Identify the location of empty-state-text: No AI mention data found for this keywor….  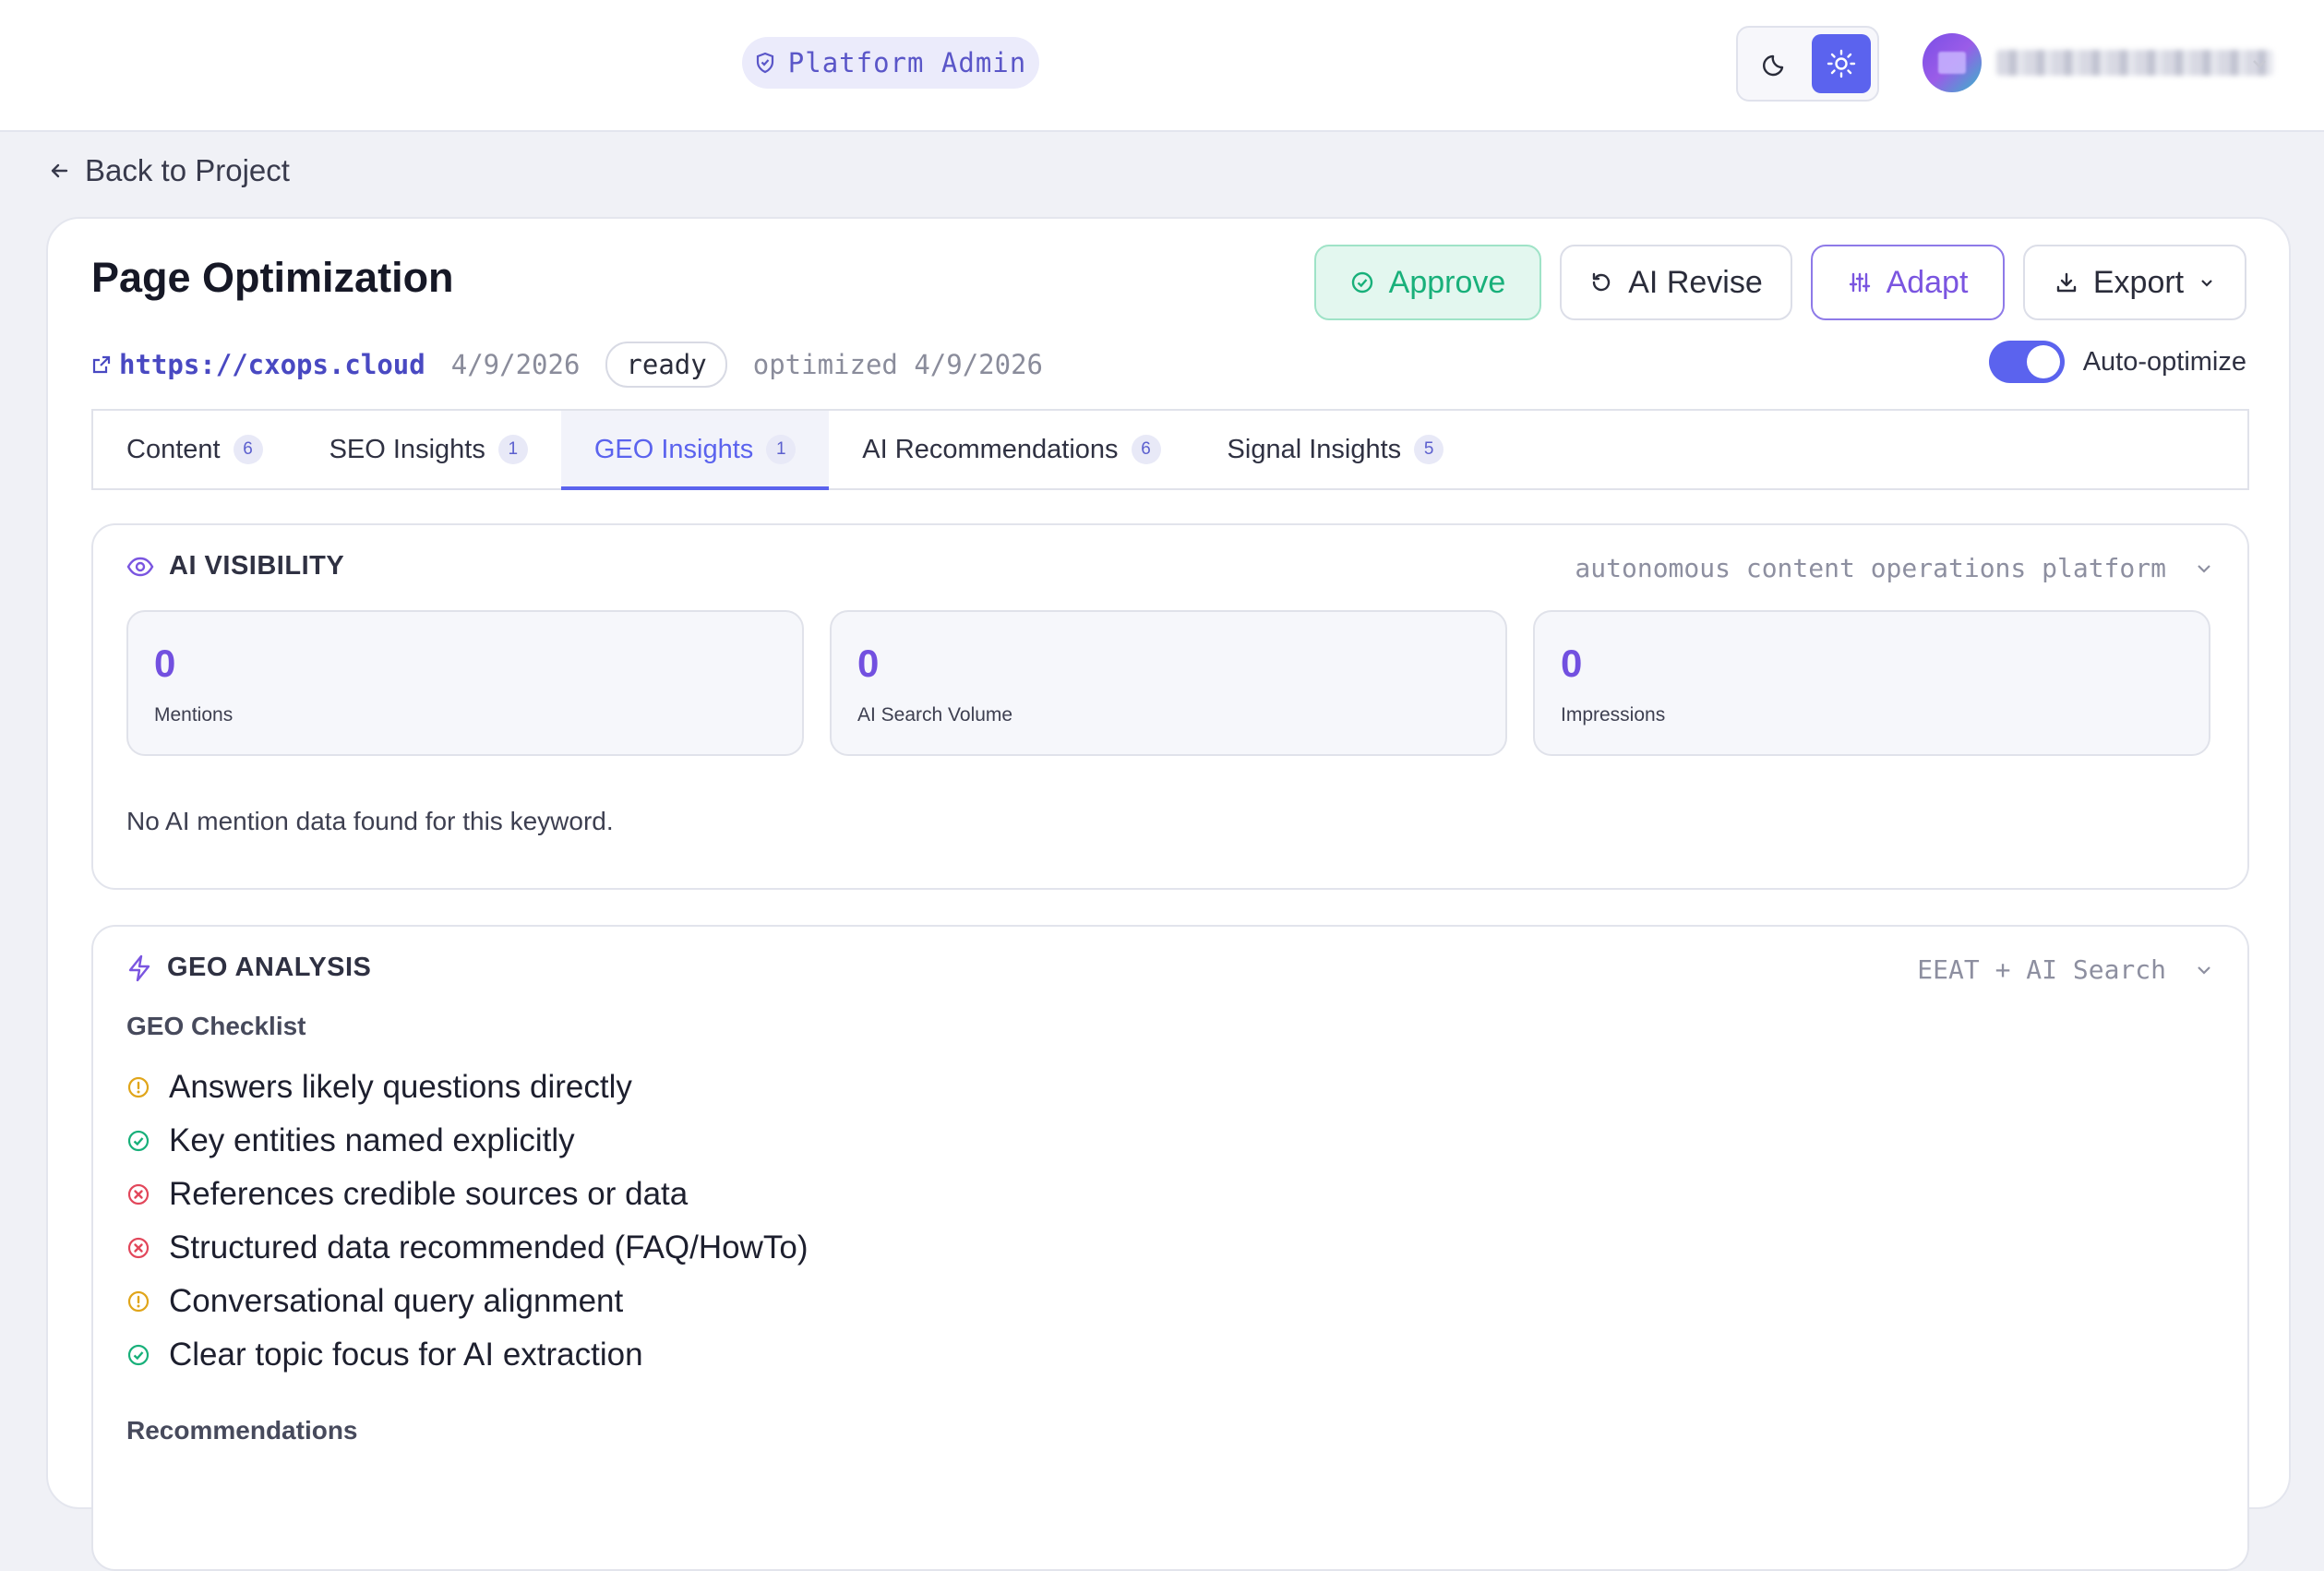
(370, 821).